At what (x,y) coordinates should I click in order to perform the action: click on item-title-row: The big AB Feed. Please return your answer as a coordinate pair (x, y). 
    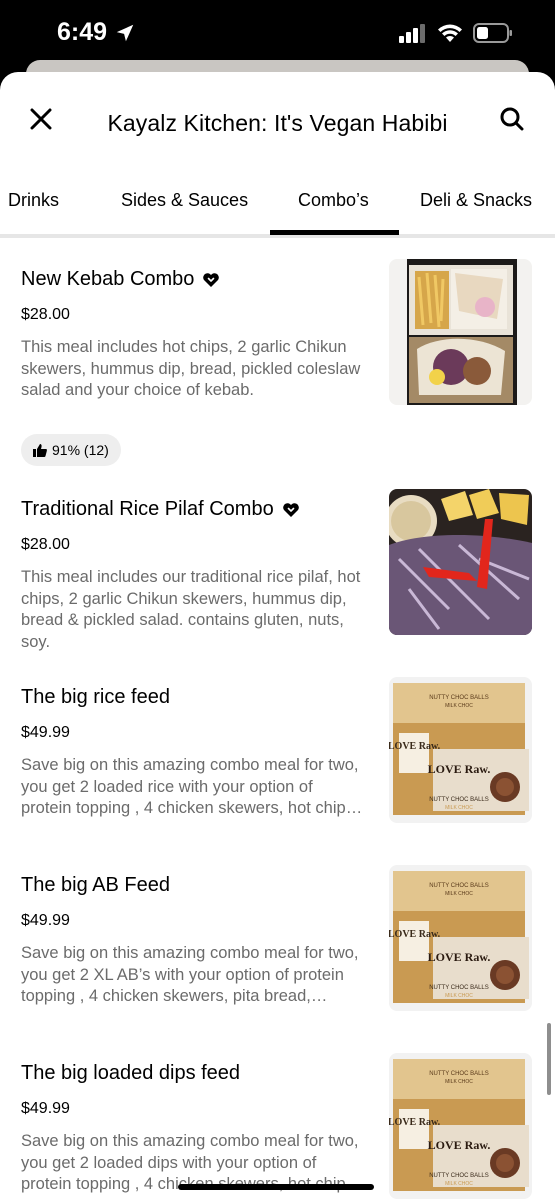
    Looking at the image, I should click on (95, 885).